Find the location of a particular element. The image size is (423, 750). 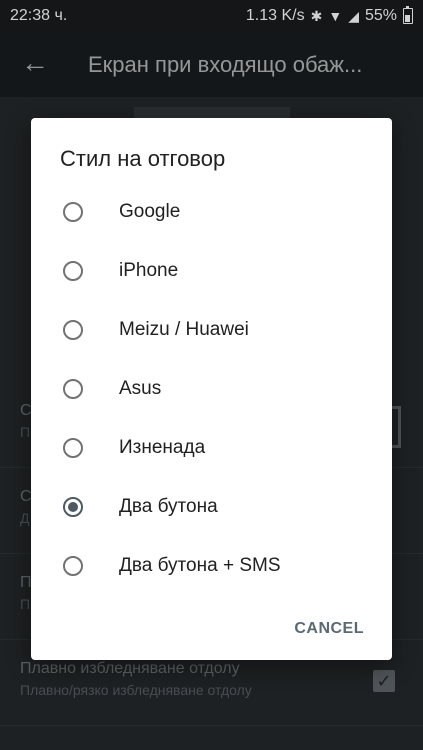

option-asus: Asus is located at coordinates (211, 390).